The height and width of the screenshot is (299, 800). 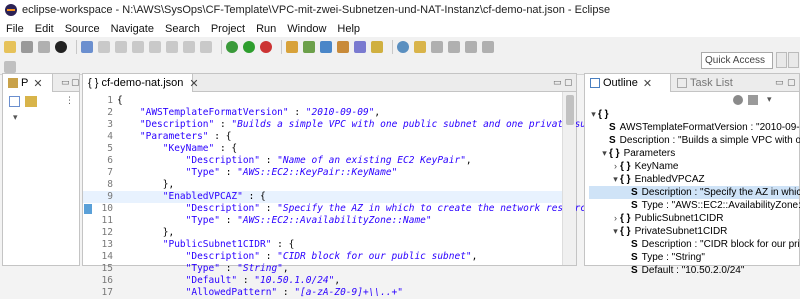 I want to click on outline-tree-item: S AWSTemplateFormatVersion : "2010-09-09", so click(x=694, y=127).